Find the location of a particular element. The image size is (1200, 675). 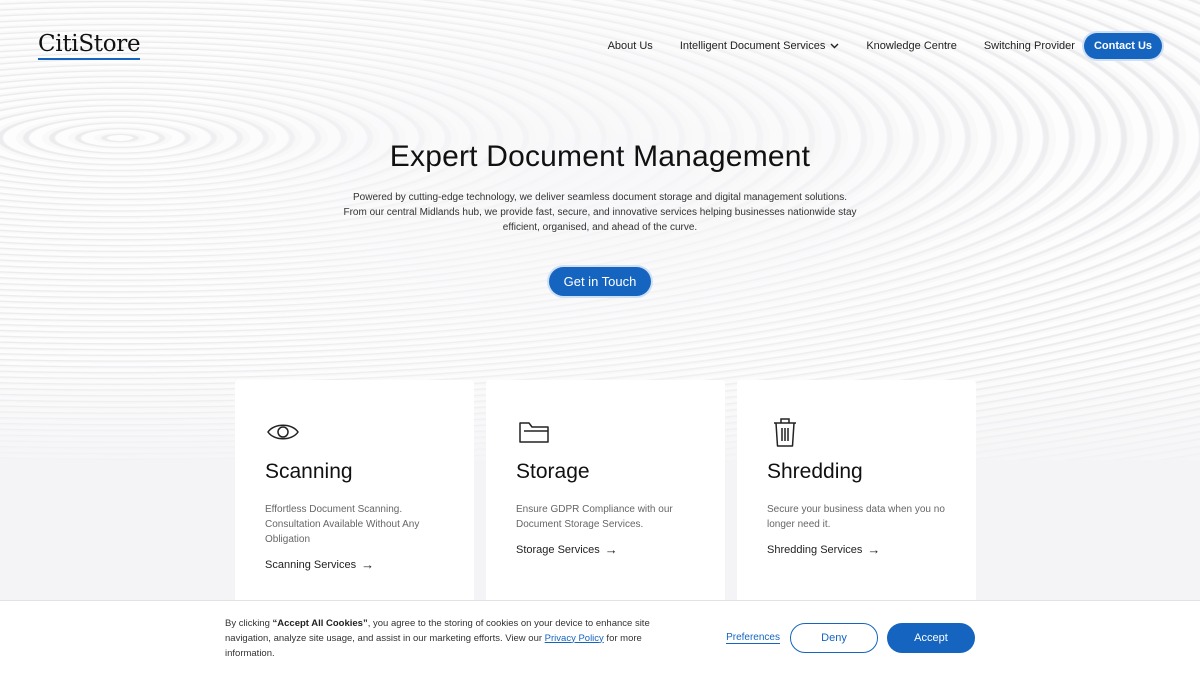

eye-icon is located at coordinates (283, 432).